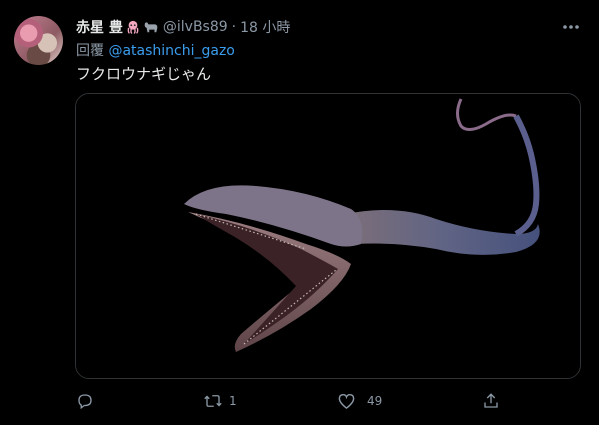 The height and width of the screenshot is (425, 599). Describe the element at coordinates (299, 401) in the screenshot. I see `action-bar: 1 49` at that location.